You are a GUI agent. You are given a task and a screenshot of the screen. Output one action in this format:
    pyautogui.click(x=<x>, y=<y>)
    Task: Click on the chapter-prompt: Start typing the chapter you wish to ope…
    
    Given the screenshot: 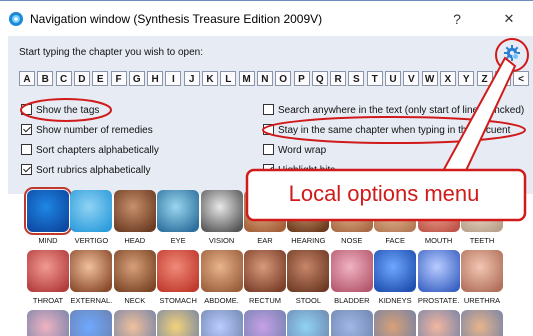 What is the action you would take?
    pyautogui.click(x=111, y=52)
    